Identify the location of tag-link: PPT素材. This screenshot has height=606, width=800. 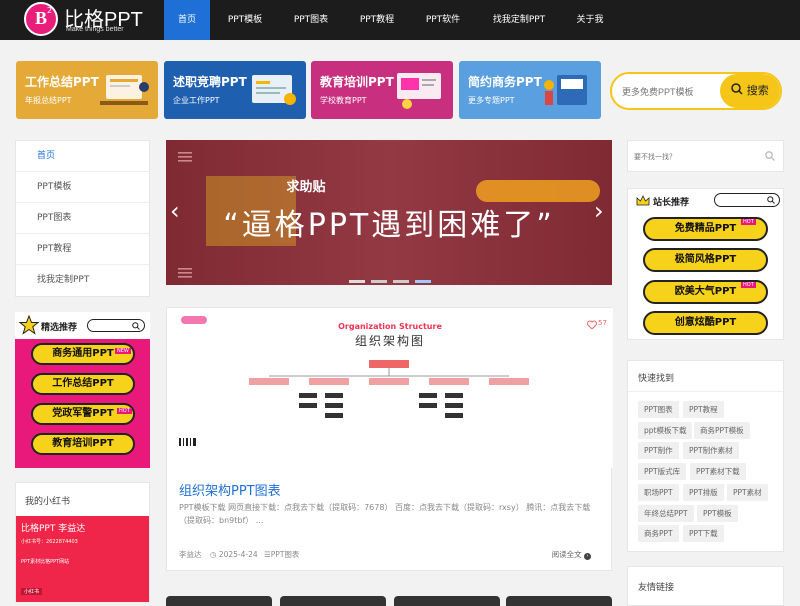
(747, 492).